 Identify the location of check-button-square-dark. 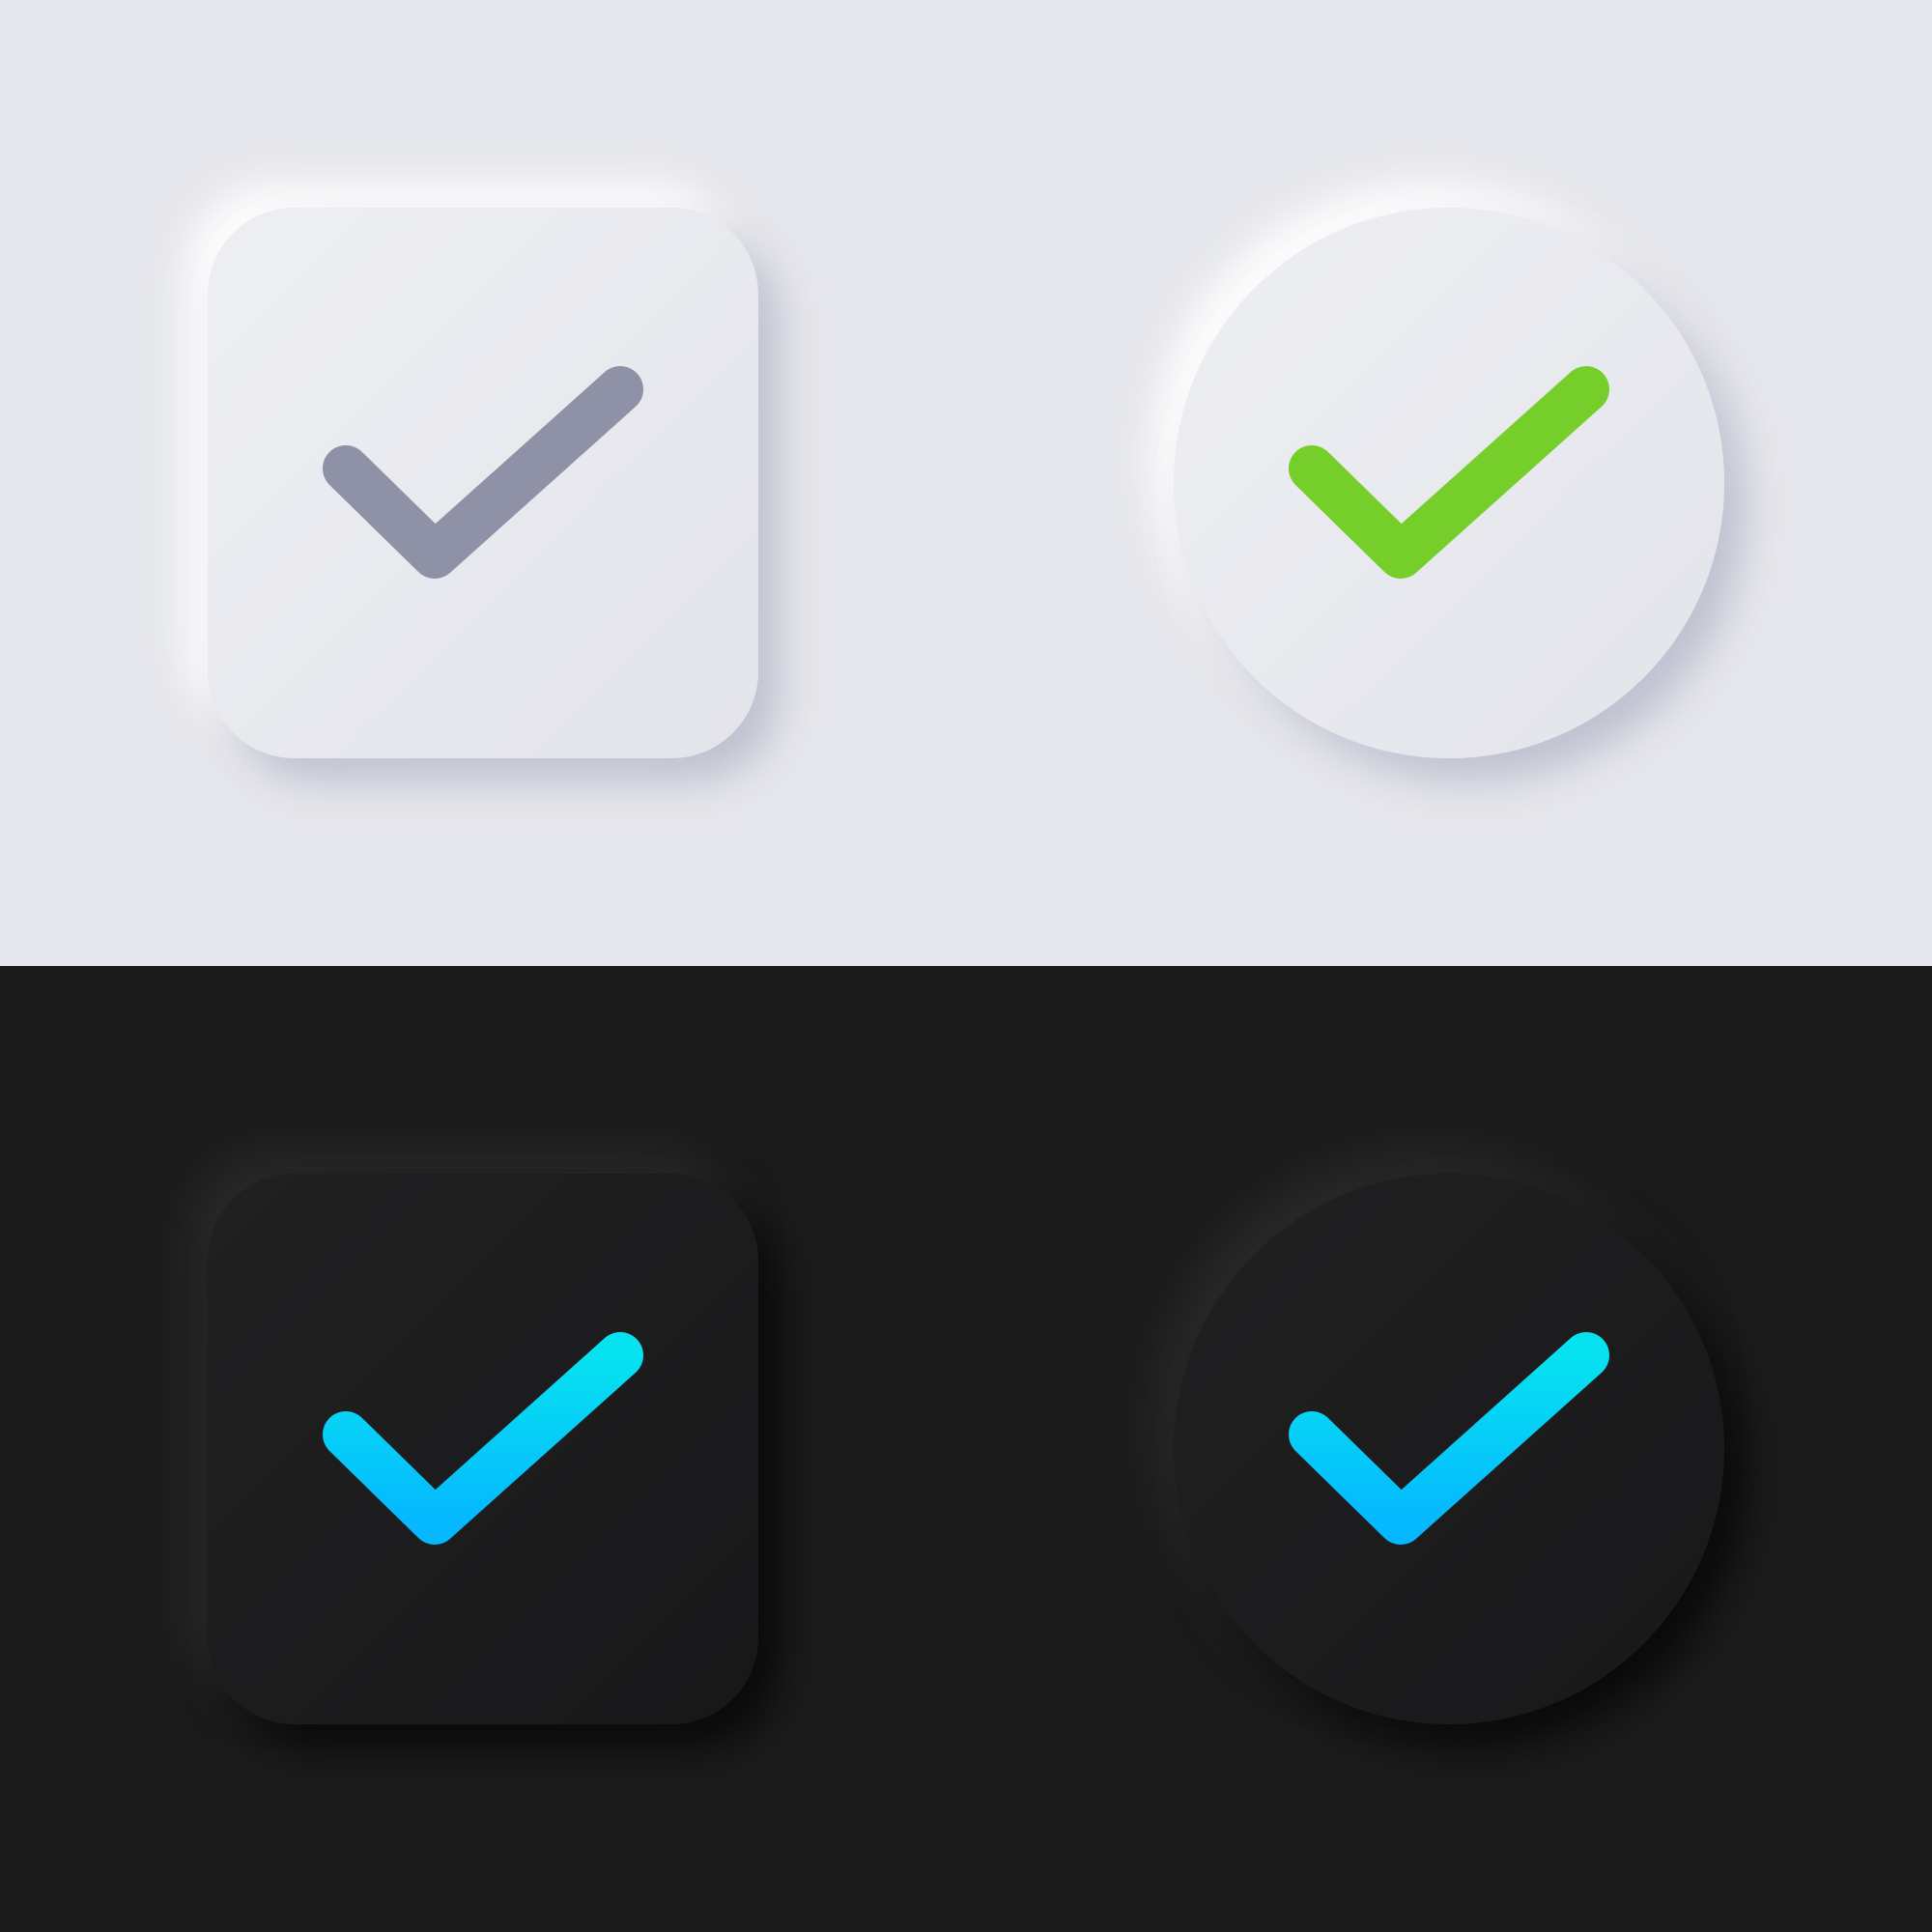
(483, 1449).